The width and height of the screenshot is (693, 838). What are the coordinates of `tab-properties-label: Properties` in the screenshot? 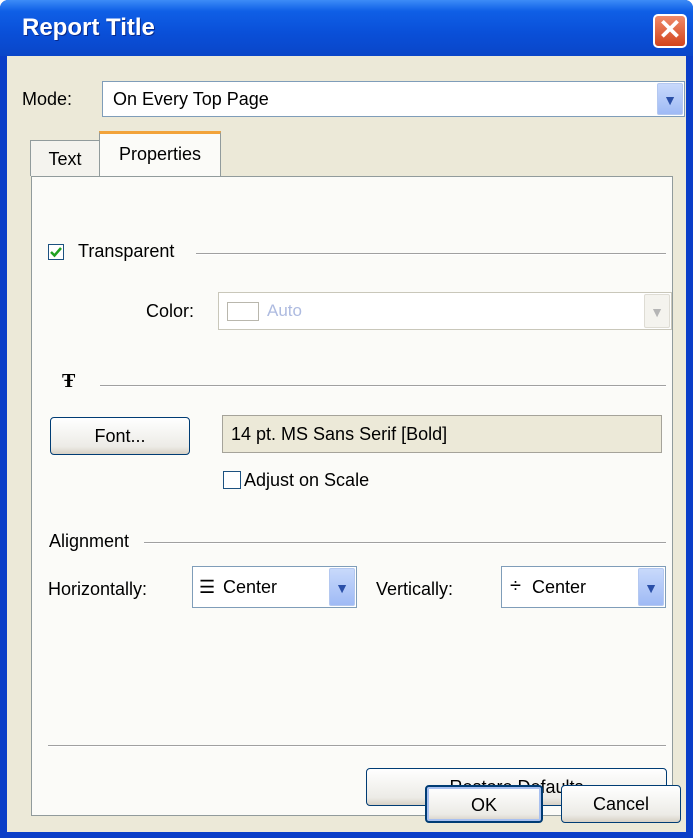 It's located at (160, 154).